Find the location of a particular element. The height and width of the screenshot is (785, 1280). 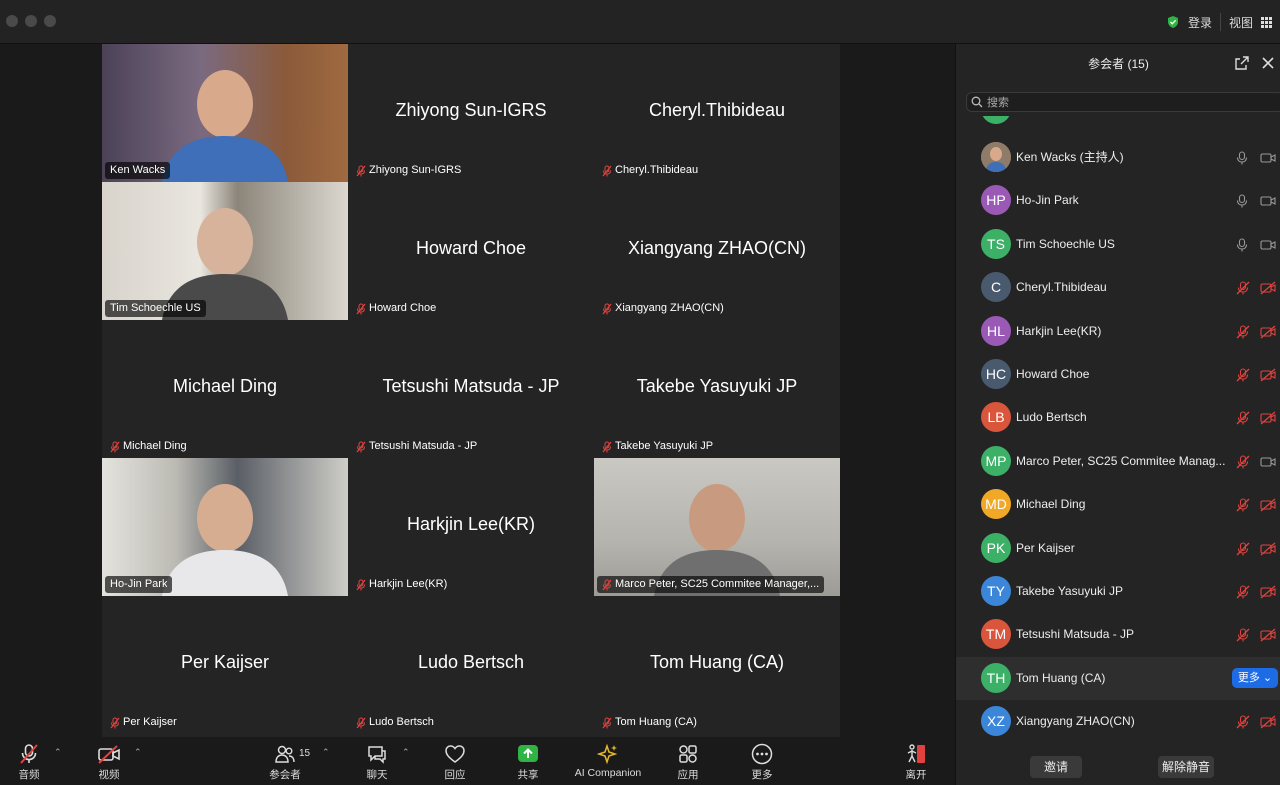

participant-row: Ken Wacks (主持人) is located at coordinates (1118, 157).